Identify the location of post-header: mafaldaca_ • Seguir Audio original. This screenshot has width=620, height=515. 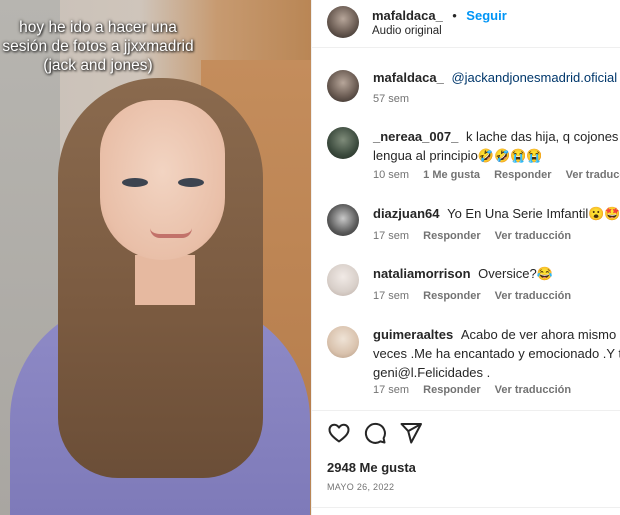
(466, 24).